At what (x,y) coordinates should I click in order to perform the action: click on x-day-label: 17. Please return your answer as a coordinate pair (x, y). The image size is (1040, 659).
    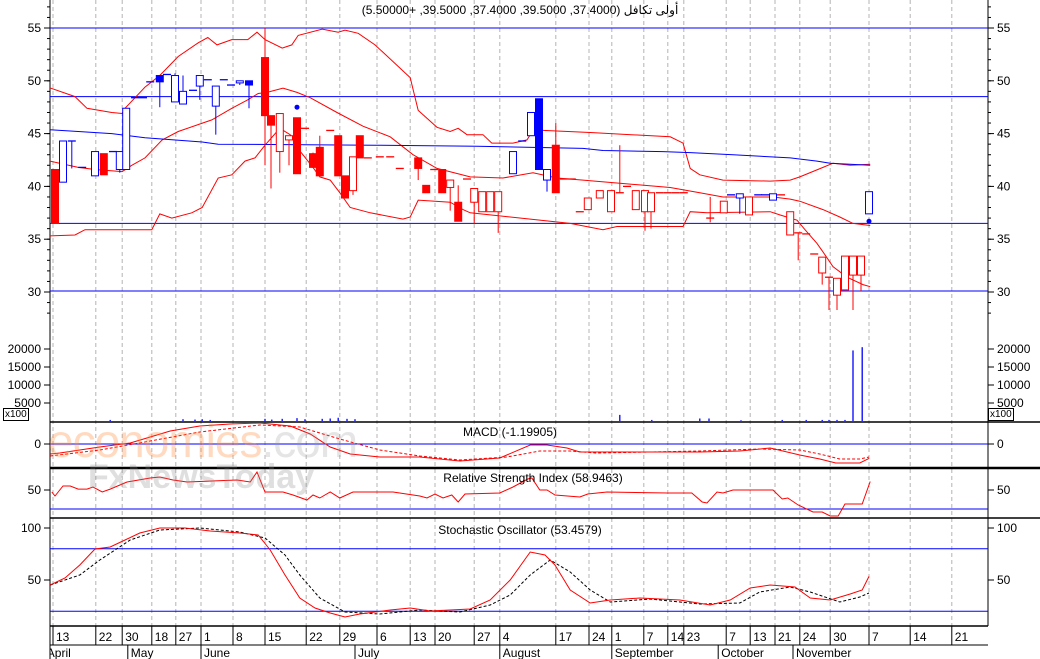
    Looking at the image, I should click on (566, 637).